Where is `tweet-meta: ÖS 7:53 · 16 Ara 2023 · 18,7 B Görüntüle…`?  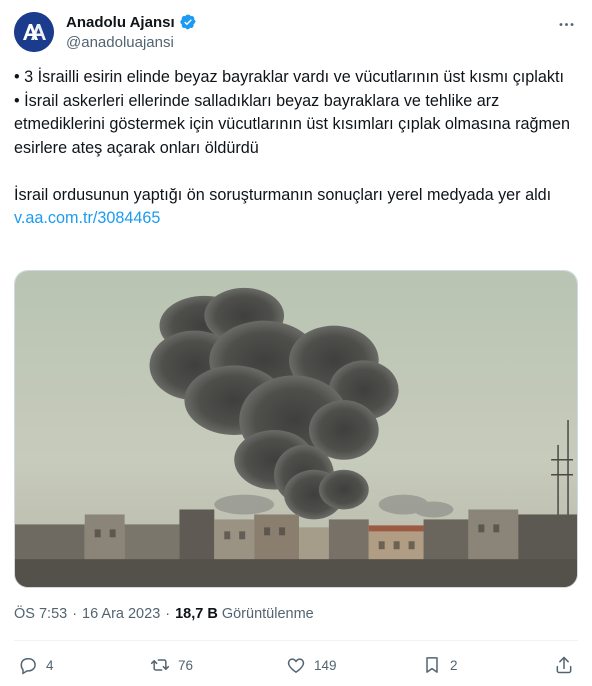 tweet-meta: ÖS 7:53 · 16 Ara 2023 · 18,7 B Görüntüle… is located at coordinates (164, 614).